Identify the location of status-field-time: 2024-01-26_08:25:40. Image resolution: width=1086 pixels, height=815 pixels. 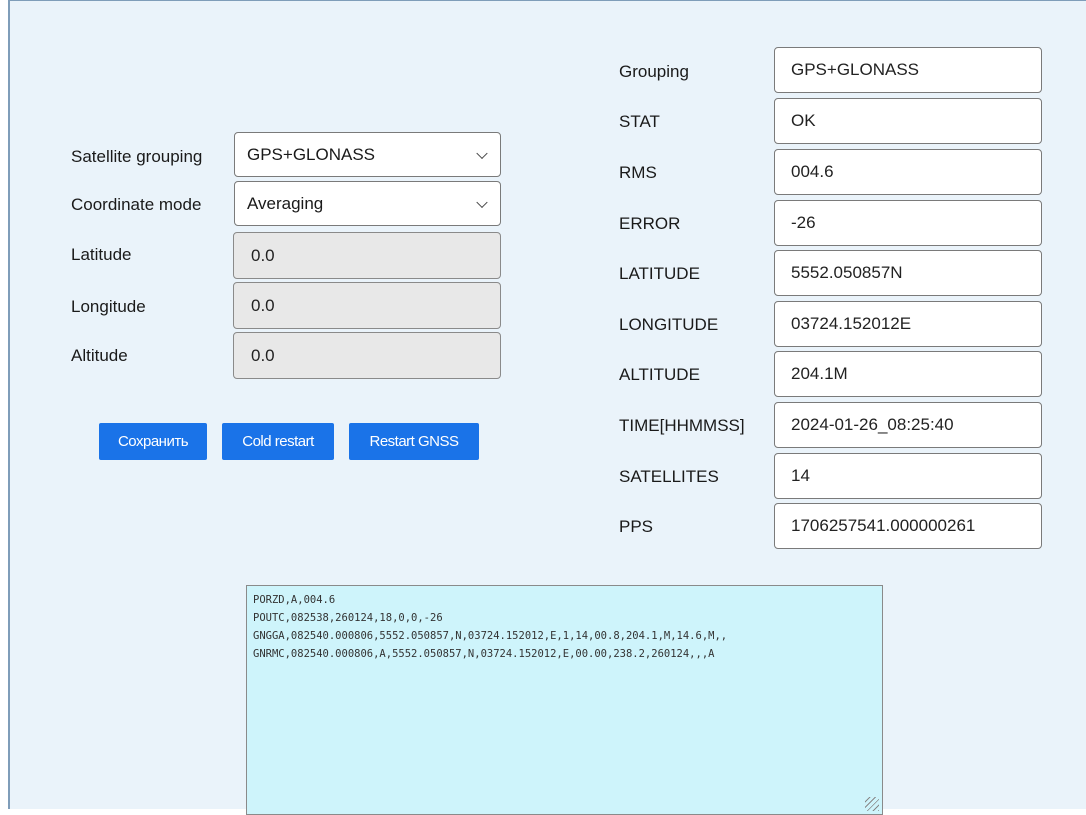
(908, 425).